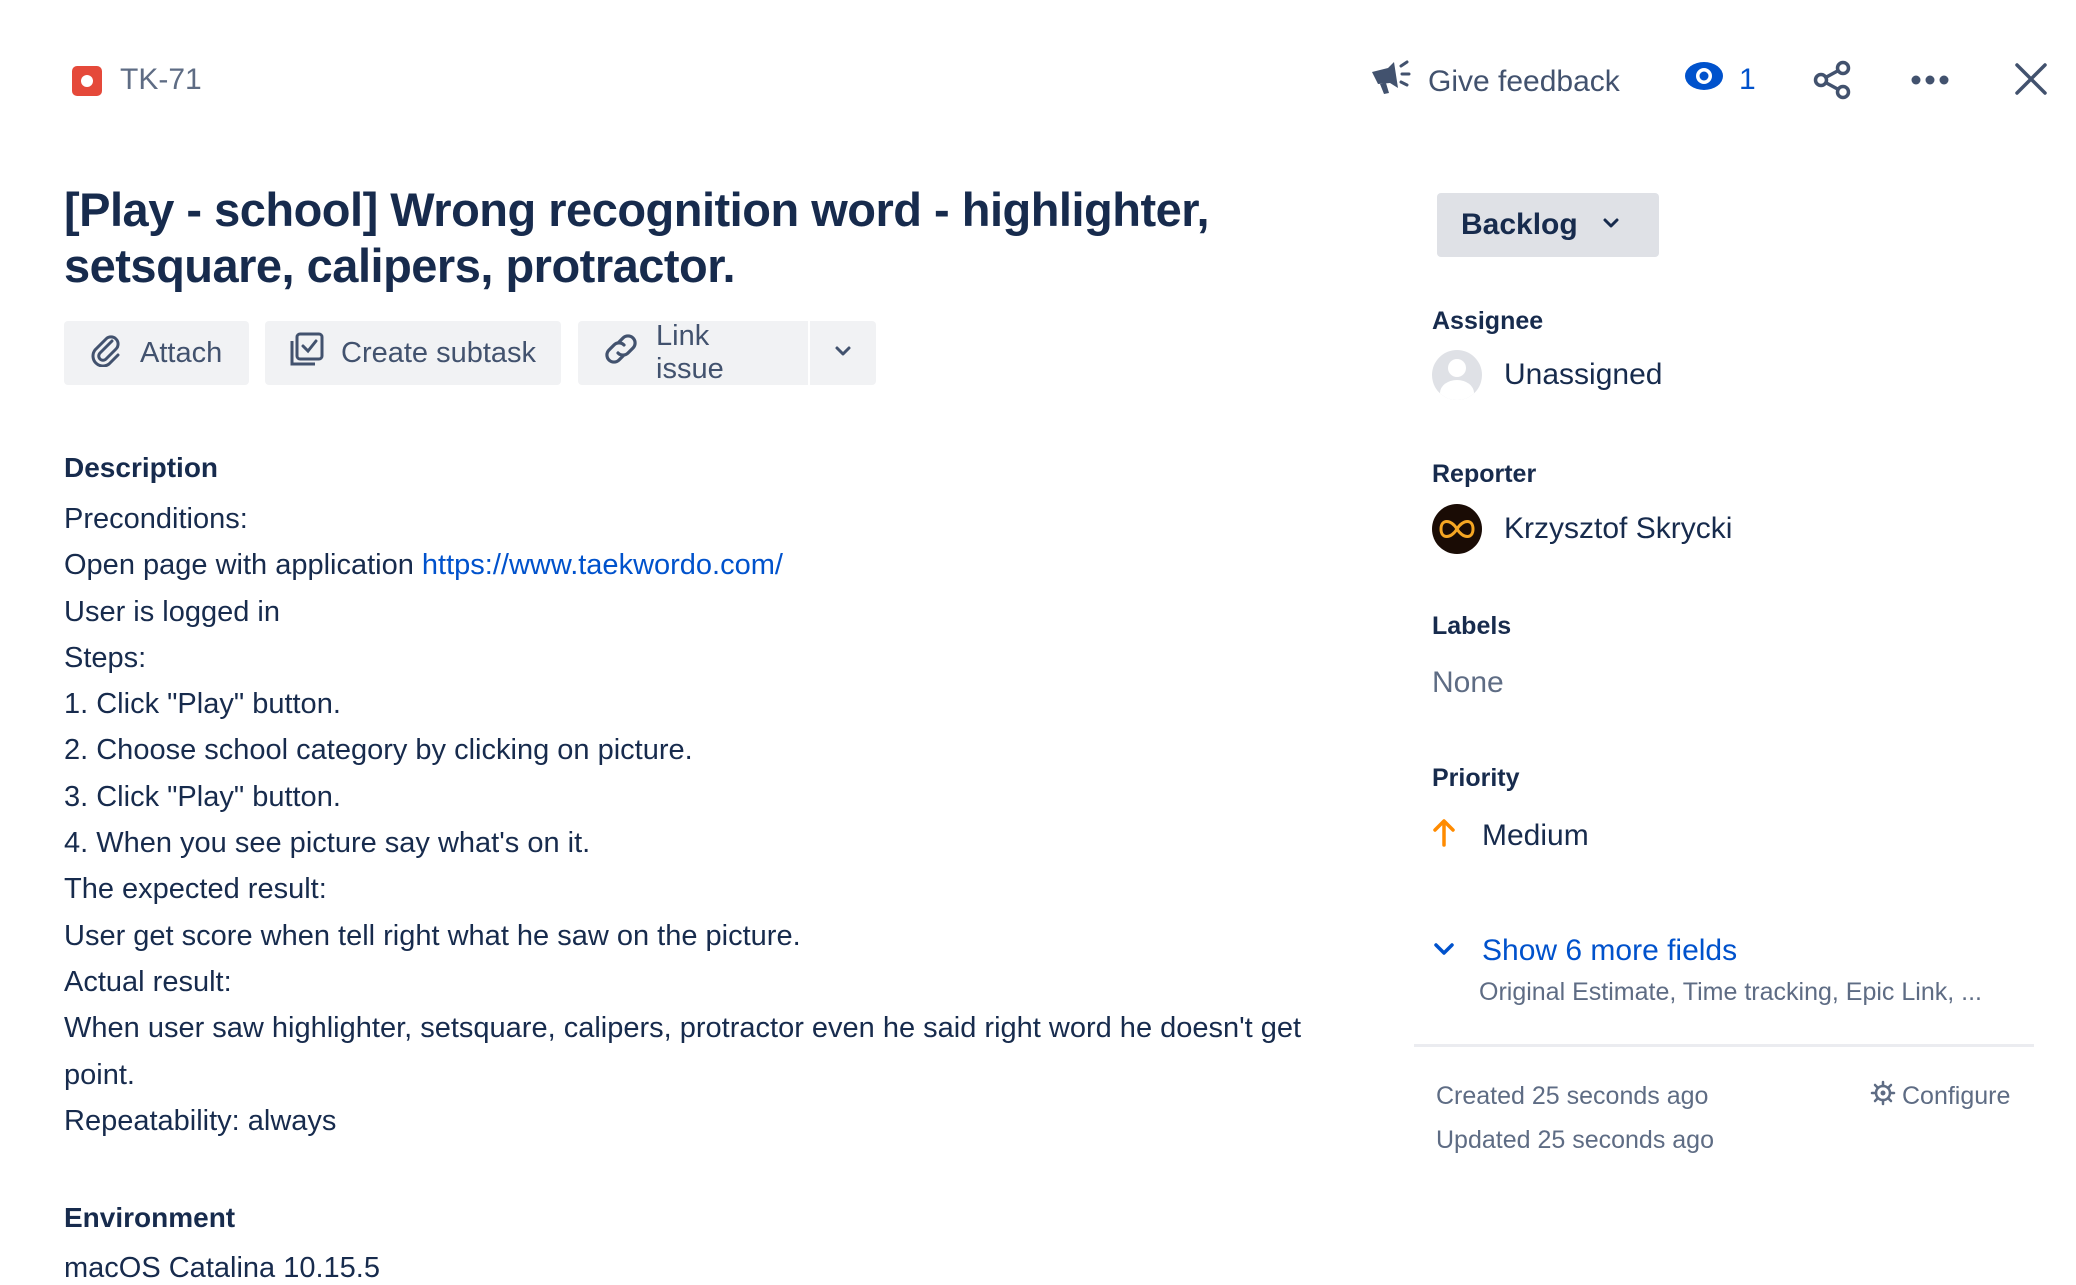  Describe the element at coordinates (202, 796) in the screenshot. I see `description-line: 3. Click "Play" button.` at that location.